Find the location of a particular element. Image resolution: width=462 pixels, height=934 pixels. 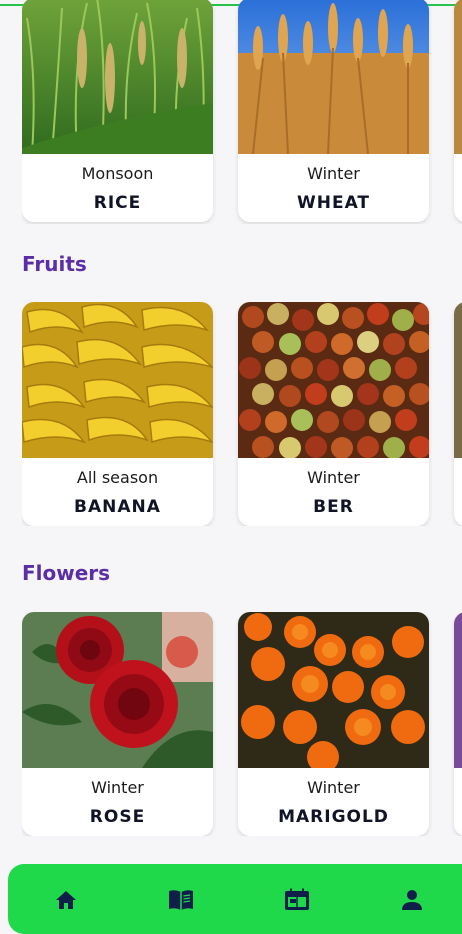

flower-card-marigold: Winter MARIGOLD is located at coordinates (333, 724).